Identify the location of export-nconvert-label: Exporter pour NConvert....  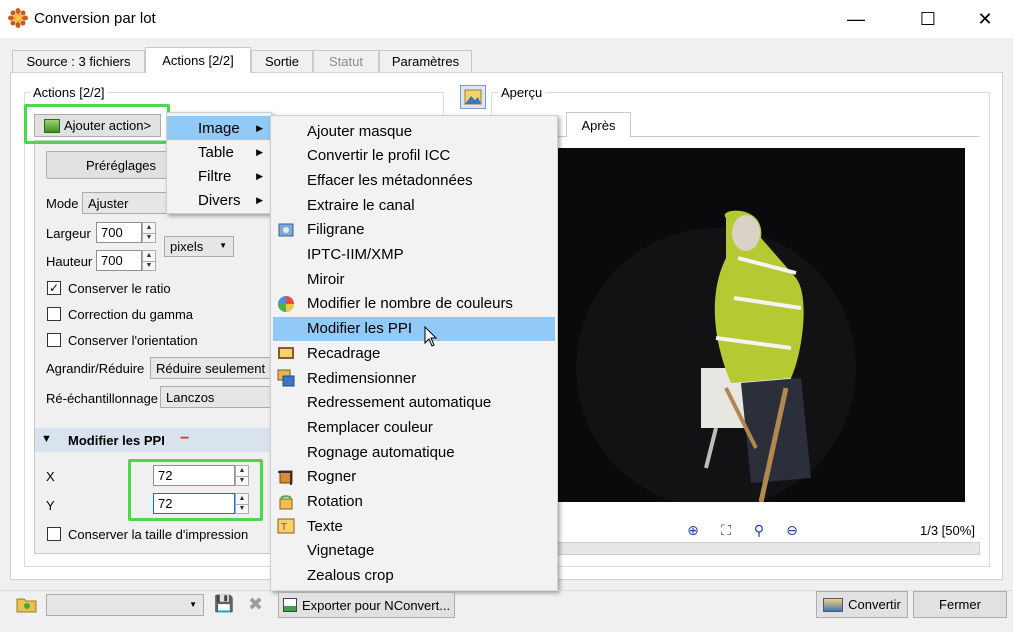
(376, 605).